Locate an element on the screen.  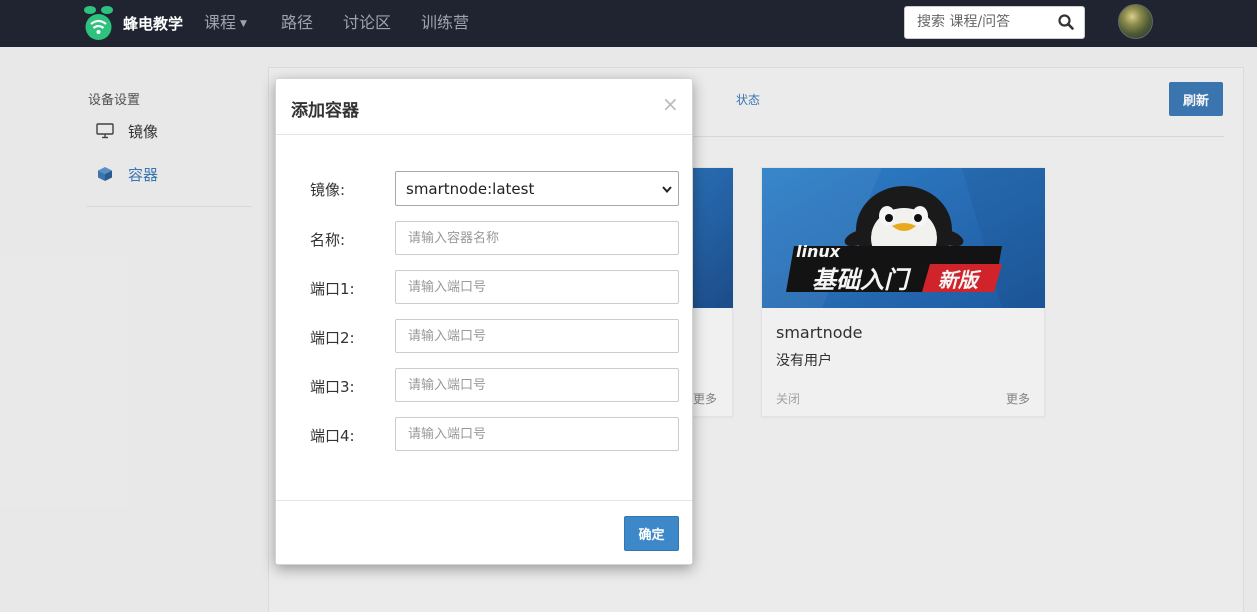
confirm-button: 确定 is located at coordinates (651, 533).